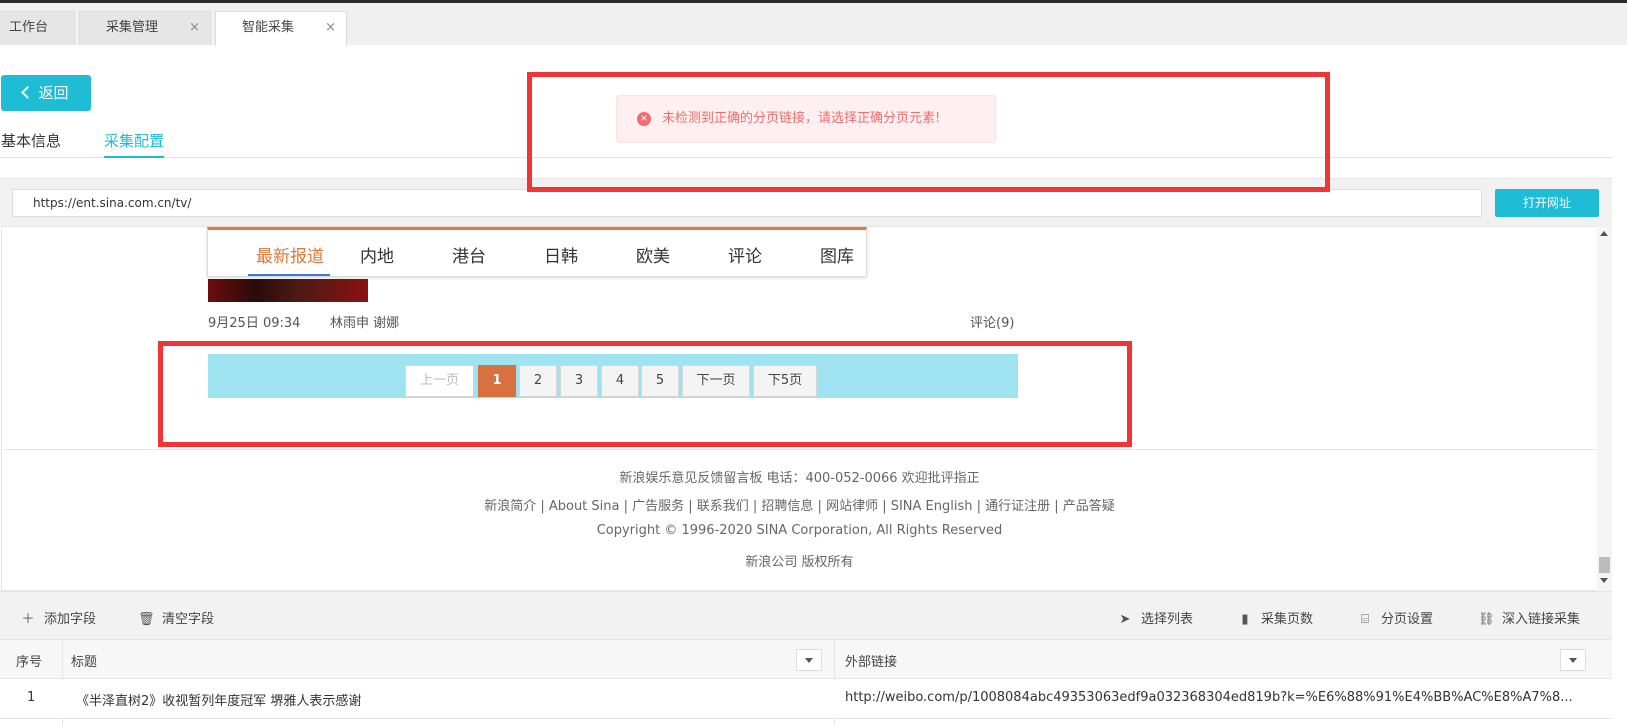 The width and height of the screenshot is (1627, 725). I want to click on link-icon: ⛓, so click(1486, 619).